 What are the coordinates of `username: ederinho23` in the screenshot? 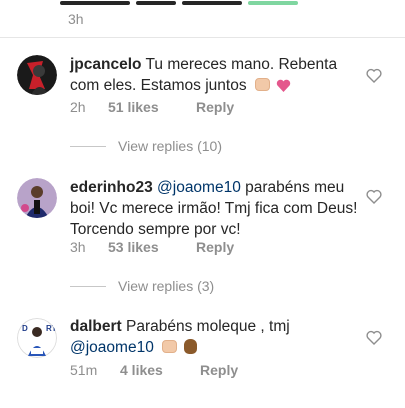 It's located at (111, 187).